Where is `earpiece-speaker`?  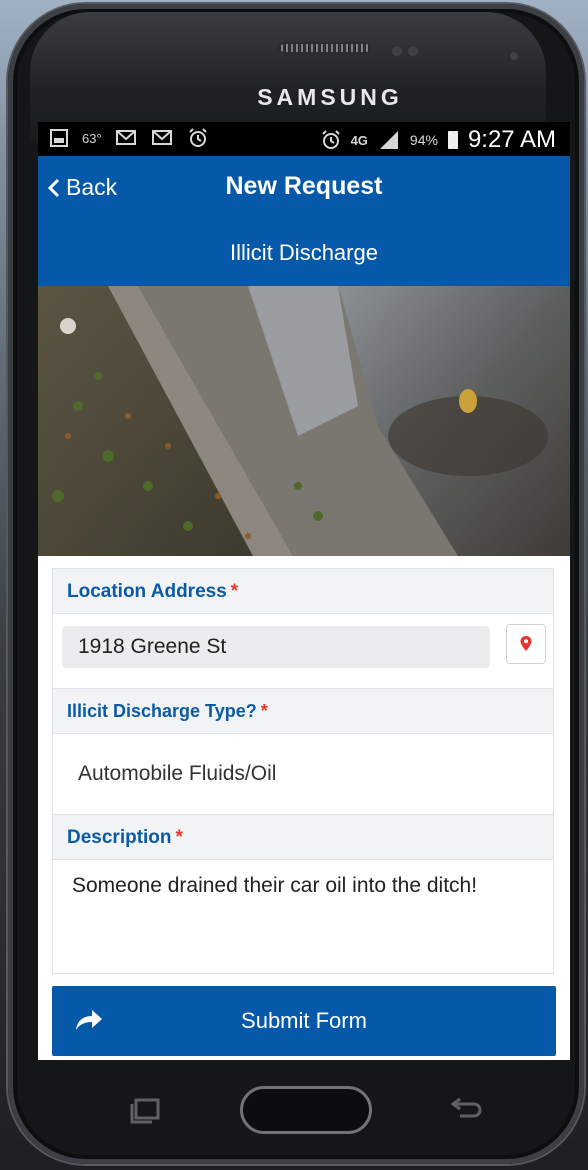
earpiece-speaker is located at coordinates (325, 48).